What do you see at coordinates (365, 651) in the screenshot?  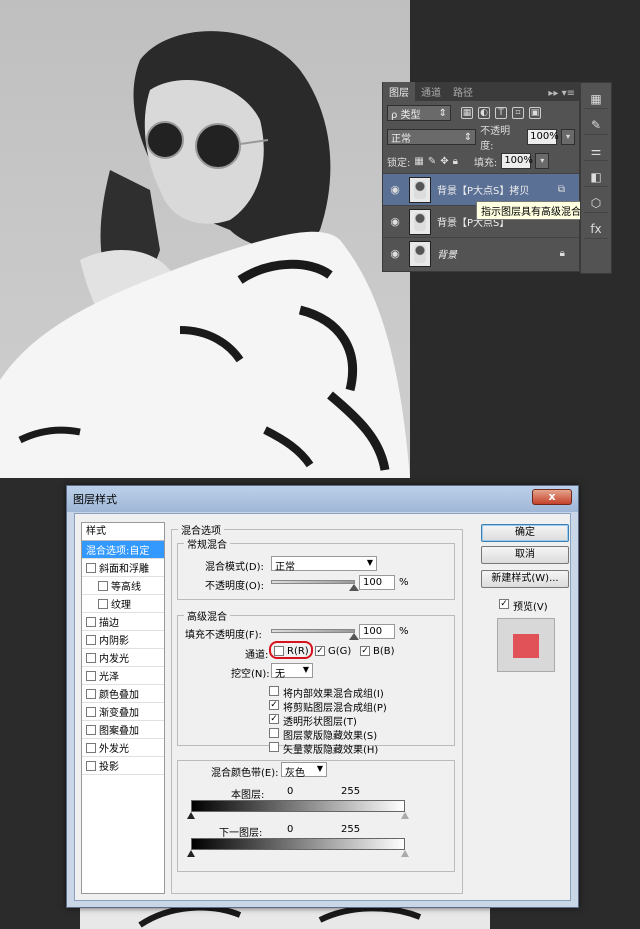 I see `channel-b-checkbox: ✓` at bounding box center [365, 651].